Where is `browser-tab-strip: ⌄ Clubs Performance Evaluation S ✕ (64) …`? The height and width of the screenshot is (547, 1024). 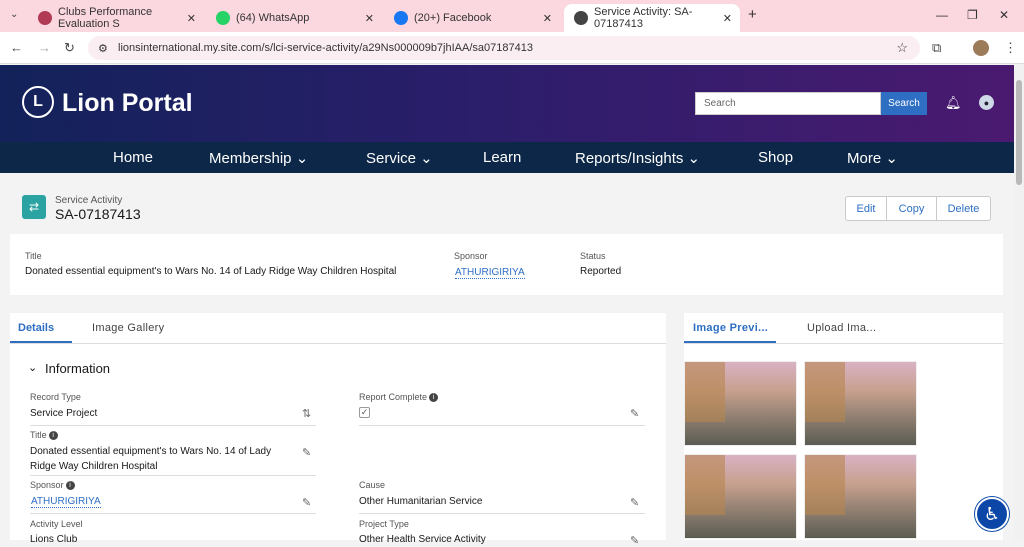
browser-tab-strip: ⌄ Clubs Performance Evaluation S ✕ (64) … is located at coordinates (512, 16).